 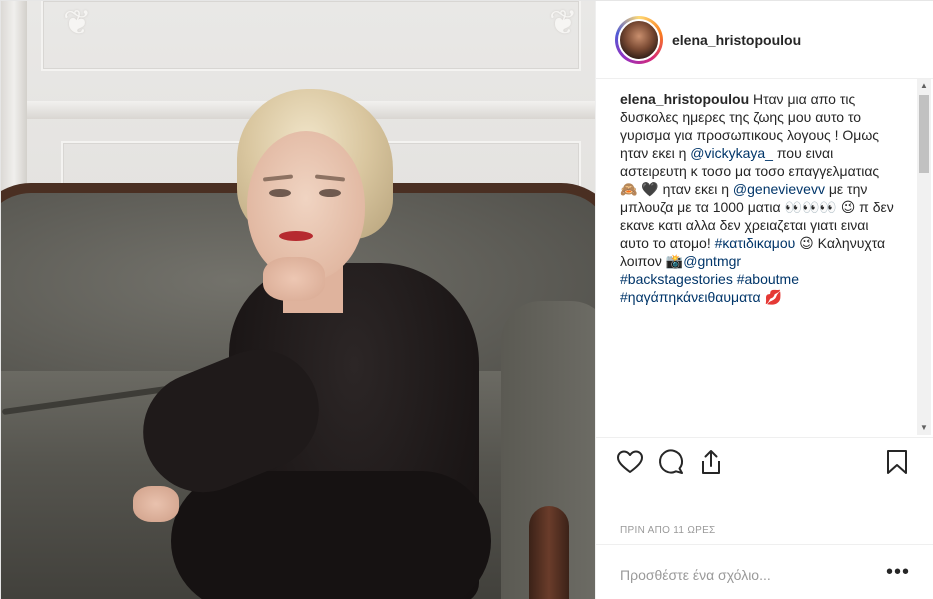 What do you see at coordinates (684, 99) in the screenshot?
I see `caption-username: elena_hristopoulou` at bounding box center [684, 99].